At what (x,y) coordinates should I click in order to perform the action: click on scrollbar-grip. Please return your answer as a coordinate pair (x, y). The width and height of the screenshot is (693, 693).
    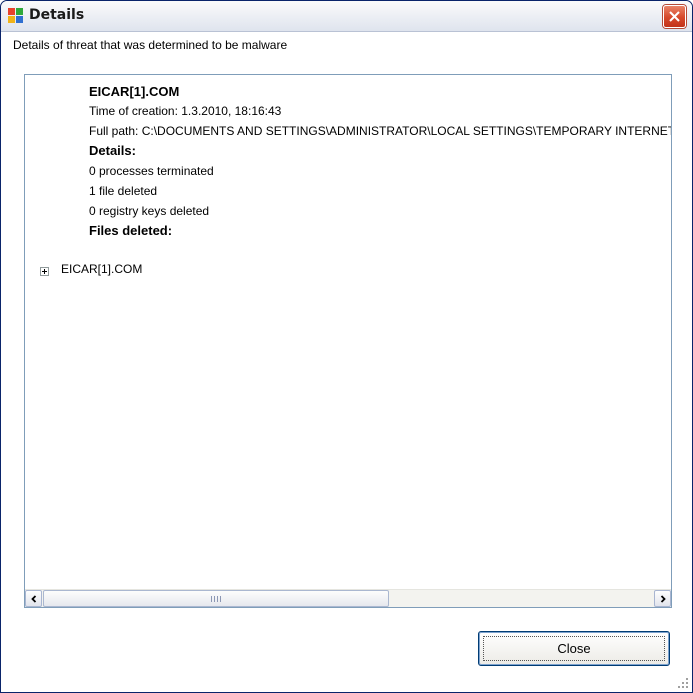
    Looking at the image, I should click on (216, 599).